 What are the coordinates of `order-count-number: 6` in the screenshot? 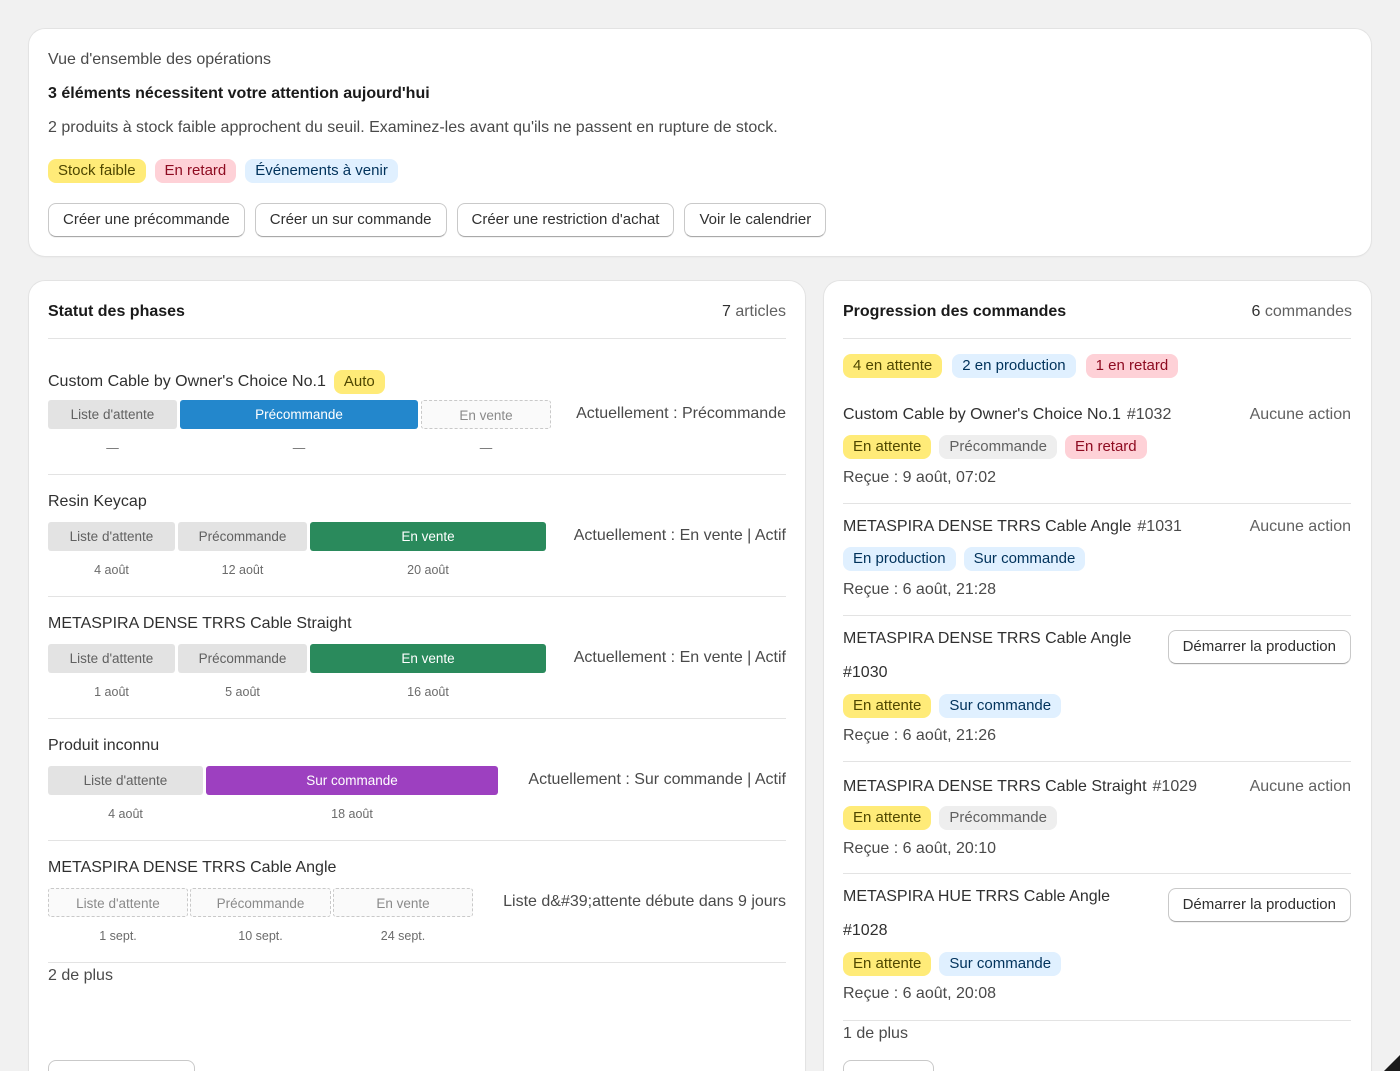 It's located at (1256, 311).